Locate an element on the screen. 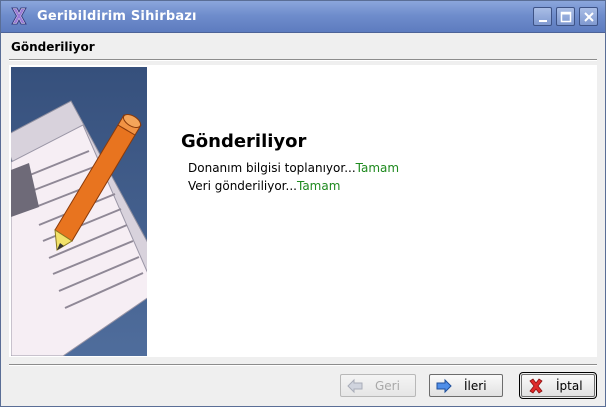 This screenshot has height=407, width=606. title-bar: Geribildirim Sihirbazı is located at coordinates (303, 17).